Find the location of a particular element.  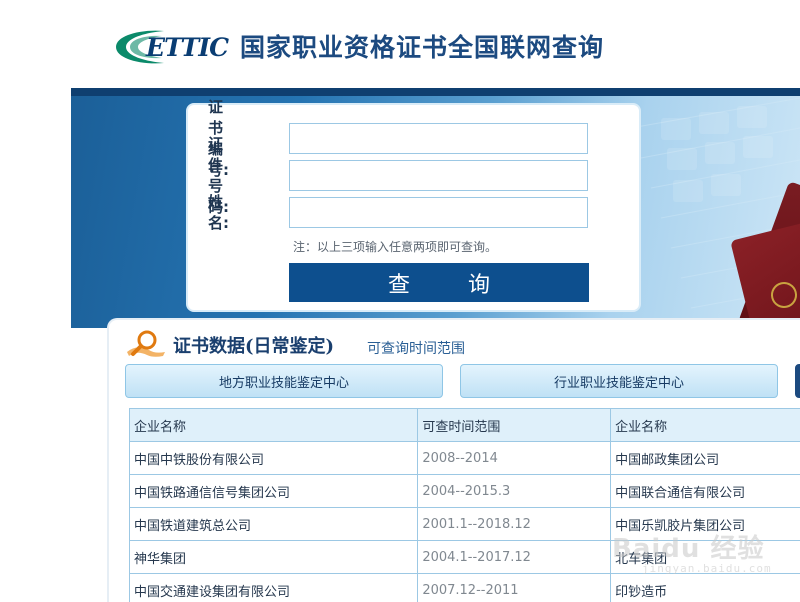

time-range-cell: 2004.1--2017.12 is located at coordinates (514, 557).